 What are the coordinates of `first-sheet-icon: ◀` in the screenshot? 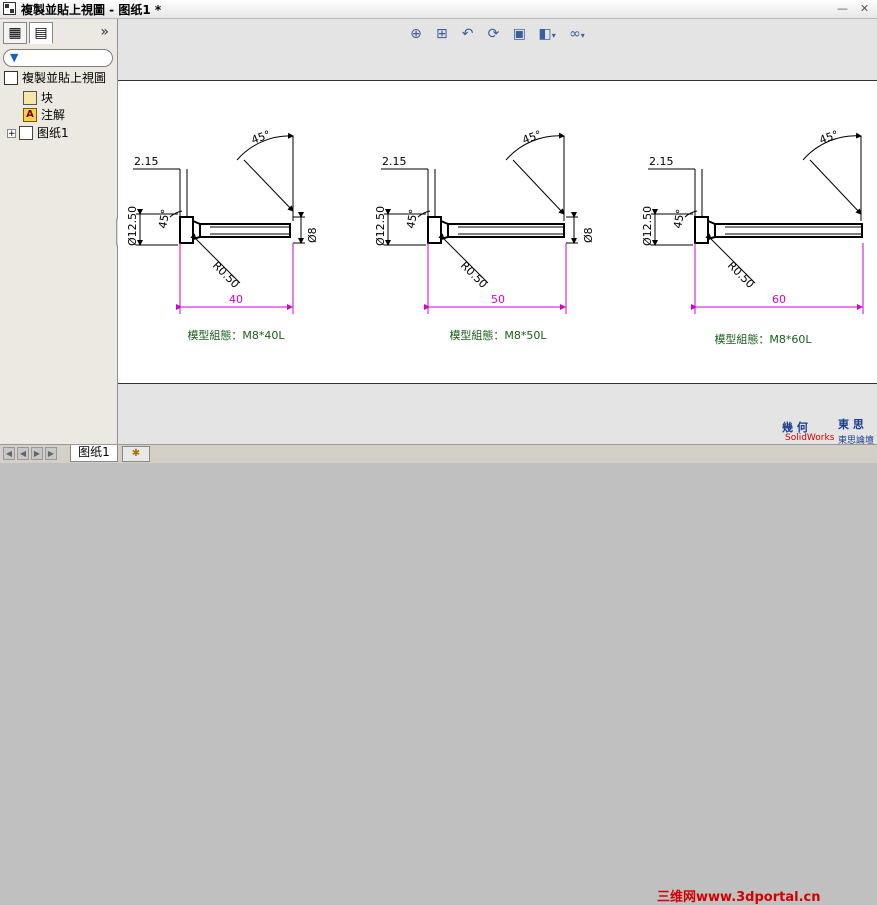 It's located at (9, 453).